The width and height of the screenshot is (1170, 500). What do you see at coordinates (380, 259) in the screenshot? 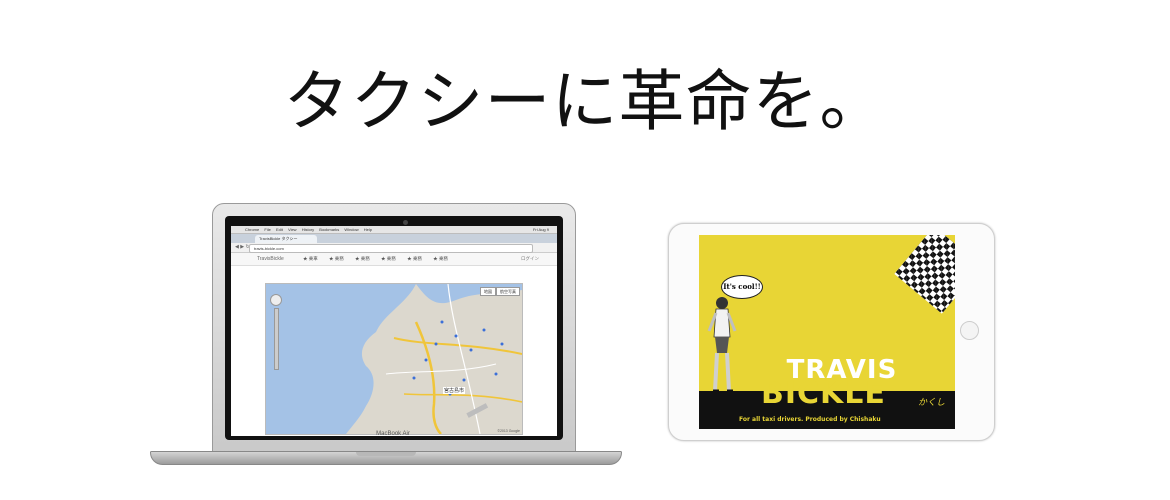
I see `site-nav: ★ 乗車 ★ 乗務 ★ 乗務 ★ 乗務 ★ 乗務 ★ 乗務` at bounding box center [380, 259].